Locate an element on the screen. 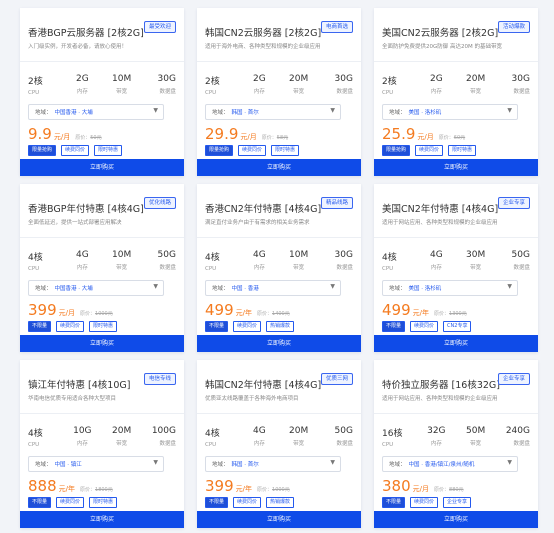  region-select: 地域： 中国 · 香港 ▼ is located at coordinates (273, 288).